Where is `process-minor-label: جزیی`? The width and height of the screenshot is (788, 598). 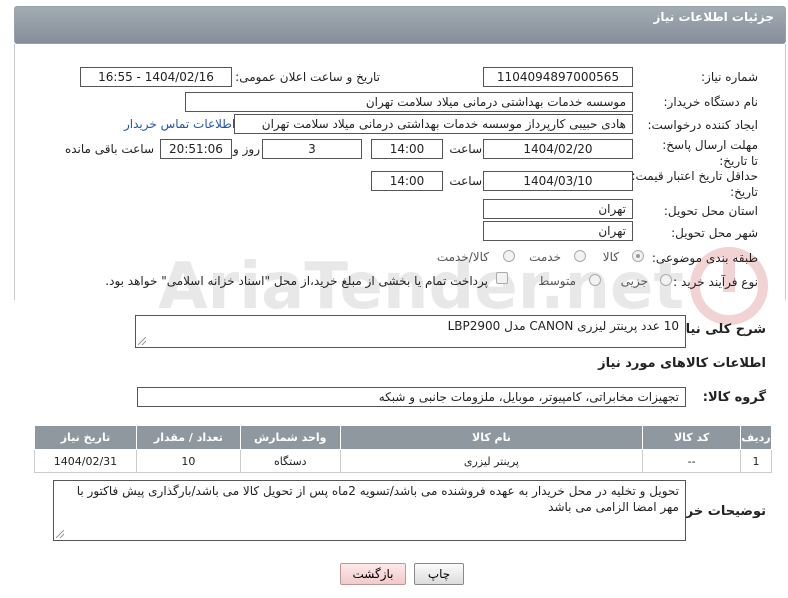 process-minor-label: جزیی is located at coordinates (634, 281).